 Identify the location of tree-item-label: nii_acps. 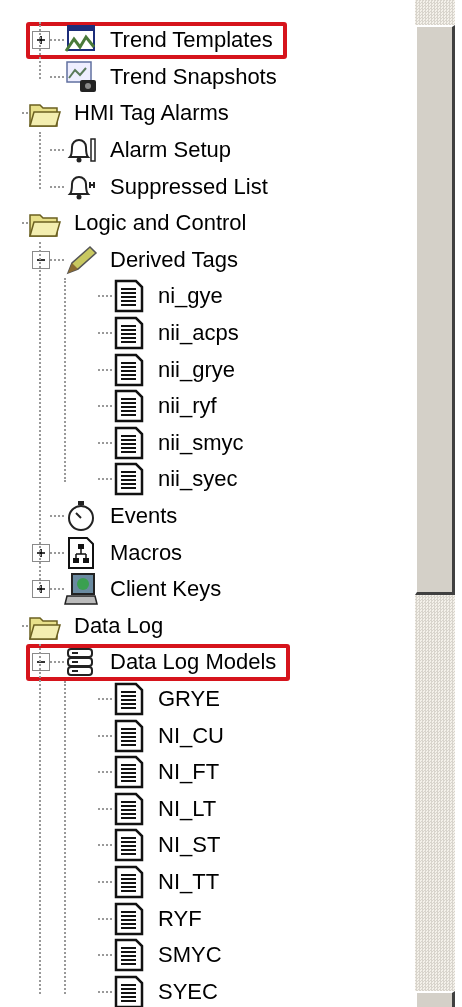
(198, 333).